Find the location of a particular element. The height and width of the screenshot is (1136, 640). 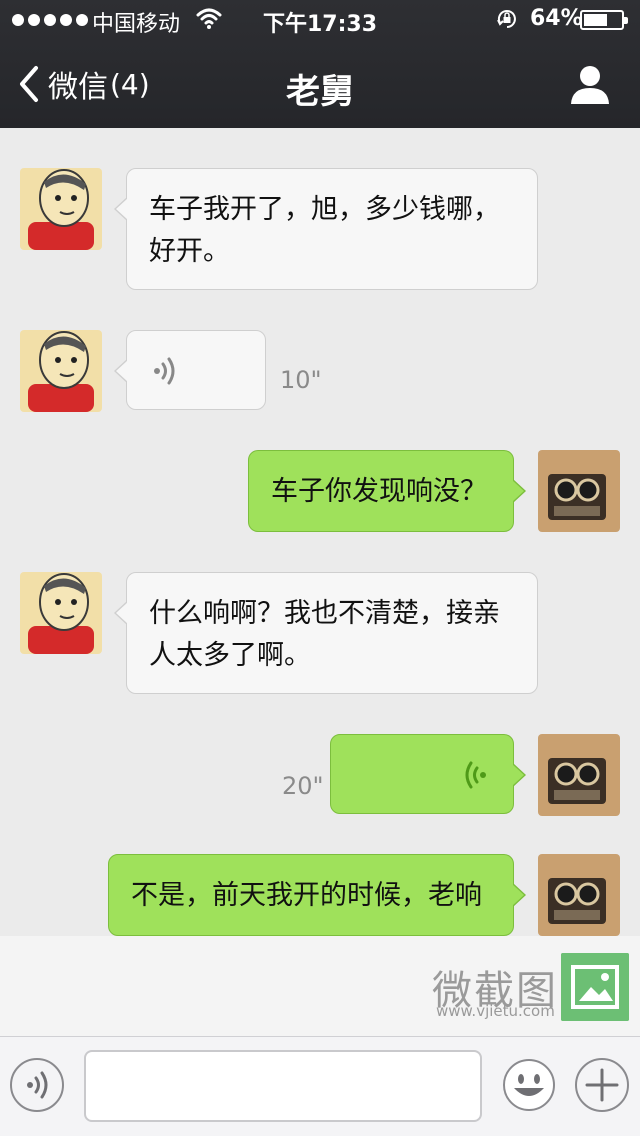

message-text: 好开。 is located at coordinates (189, 251).